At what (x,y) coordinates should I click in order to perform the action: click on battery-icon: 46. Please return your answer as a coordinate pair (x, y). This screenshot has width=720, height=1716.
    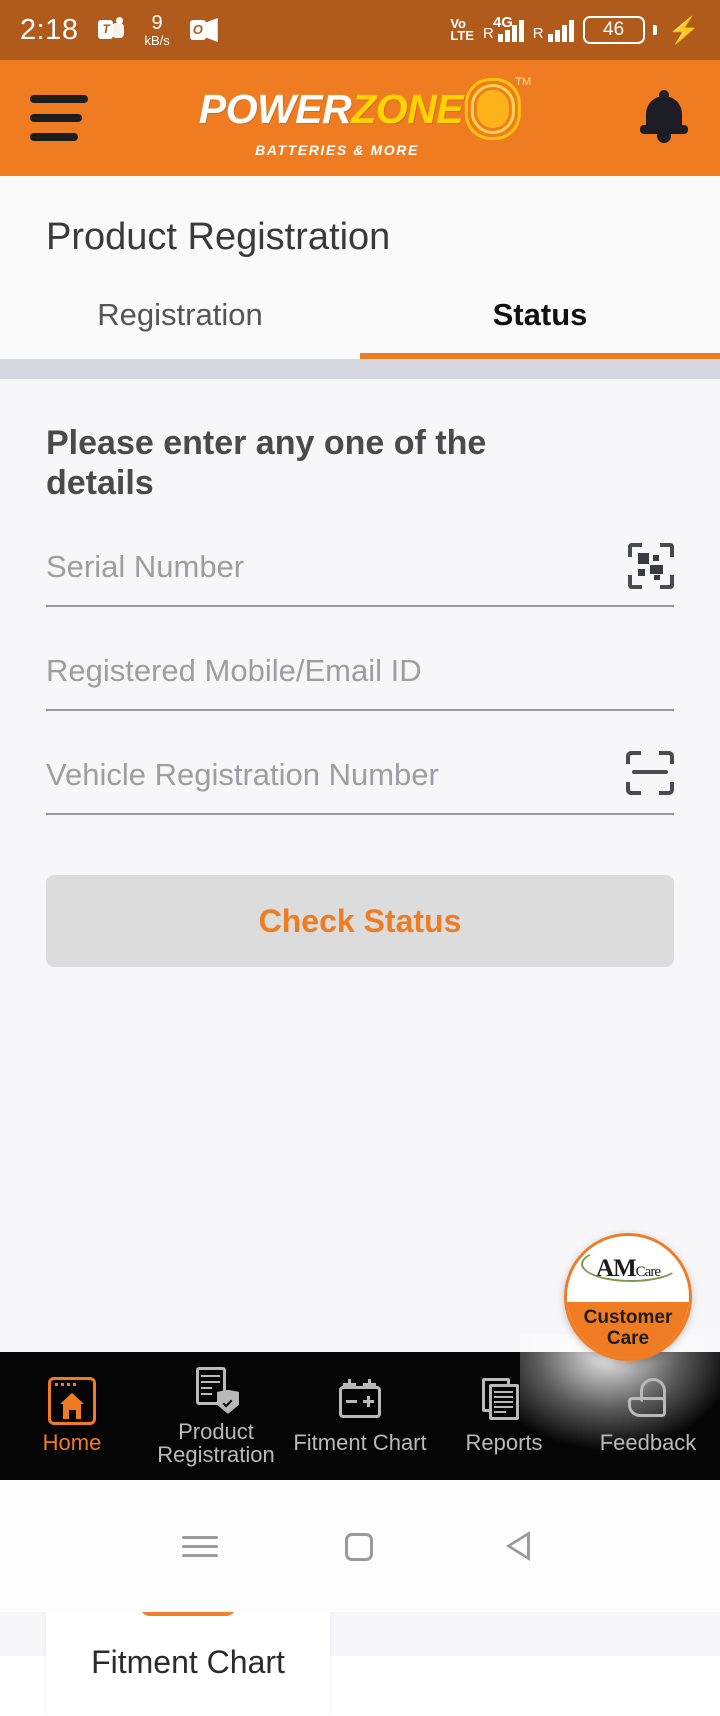
    Looking at the image, I should click on (613, 30).